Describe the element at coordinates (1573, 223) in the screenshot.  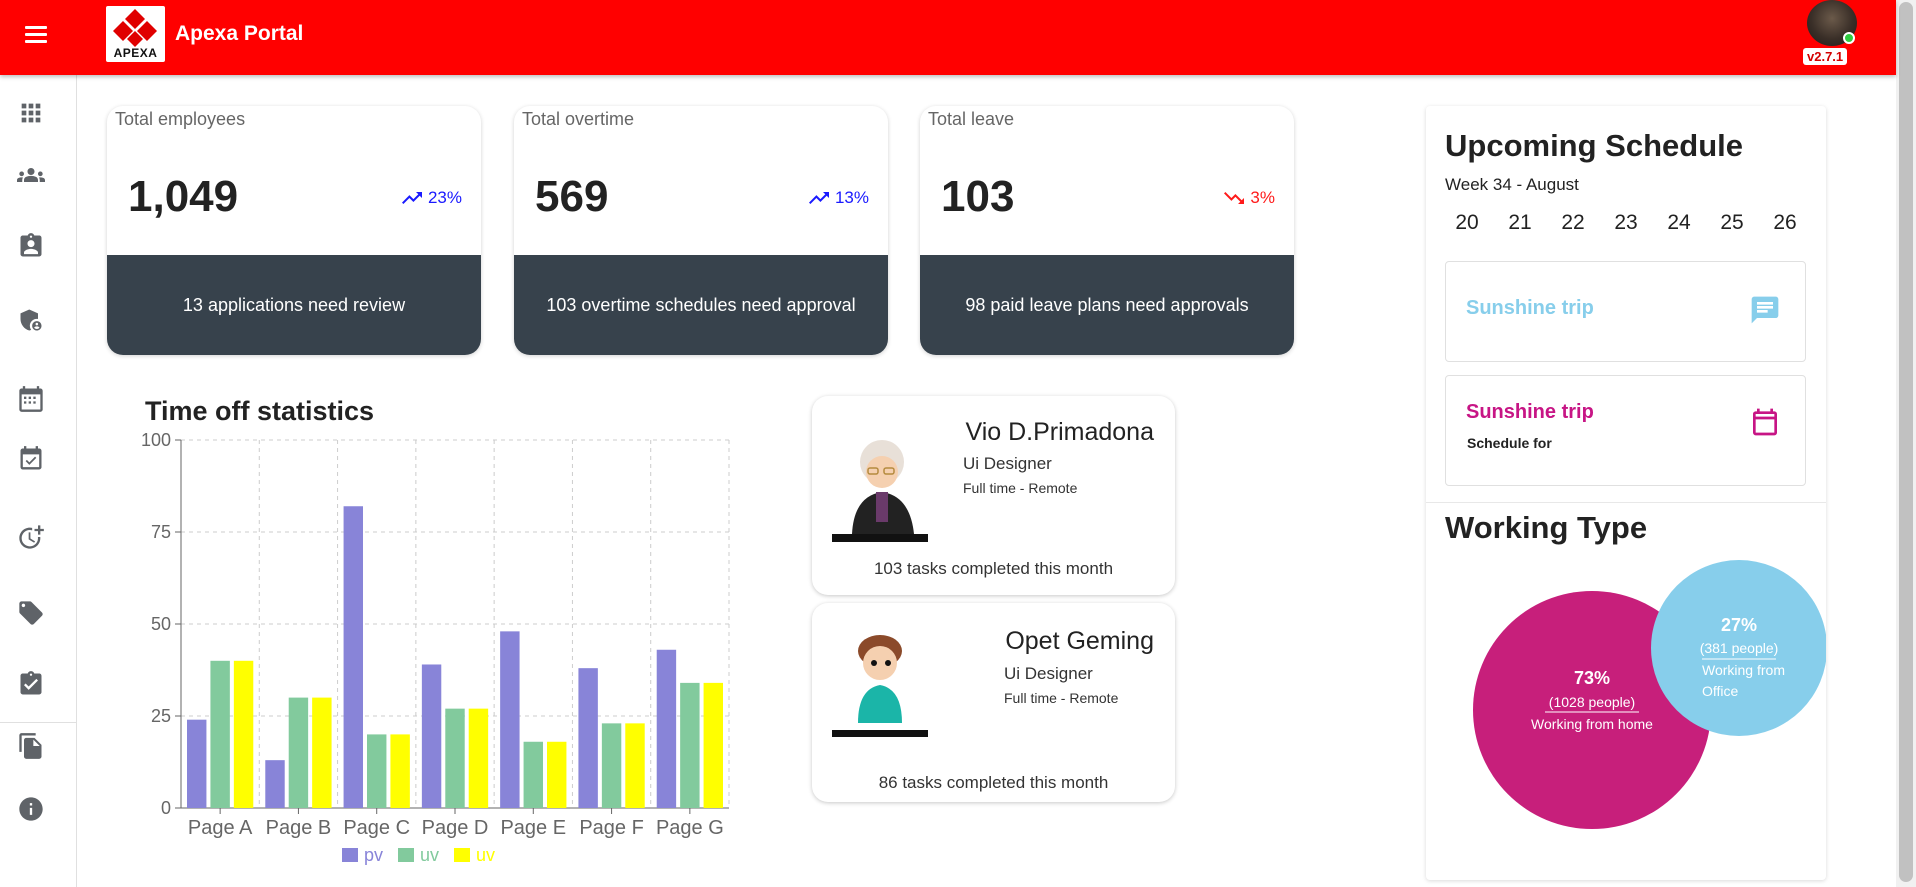
I see `schedule-day: 22` at that location.